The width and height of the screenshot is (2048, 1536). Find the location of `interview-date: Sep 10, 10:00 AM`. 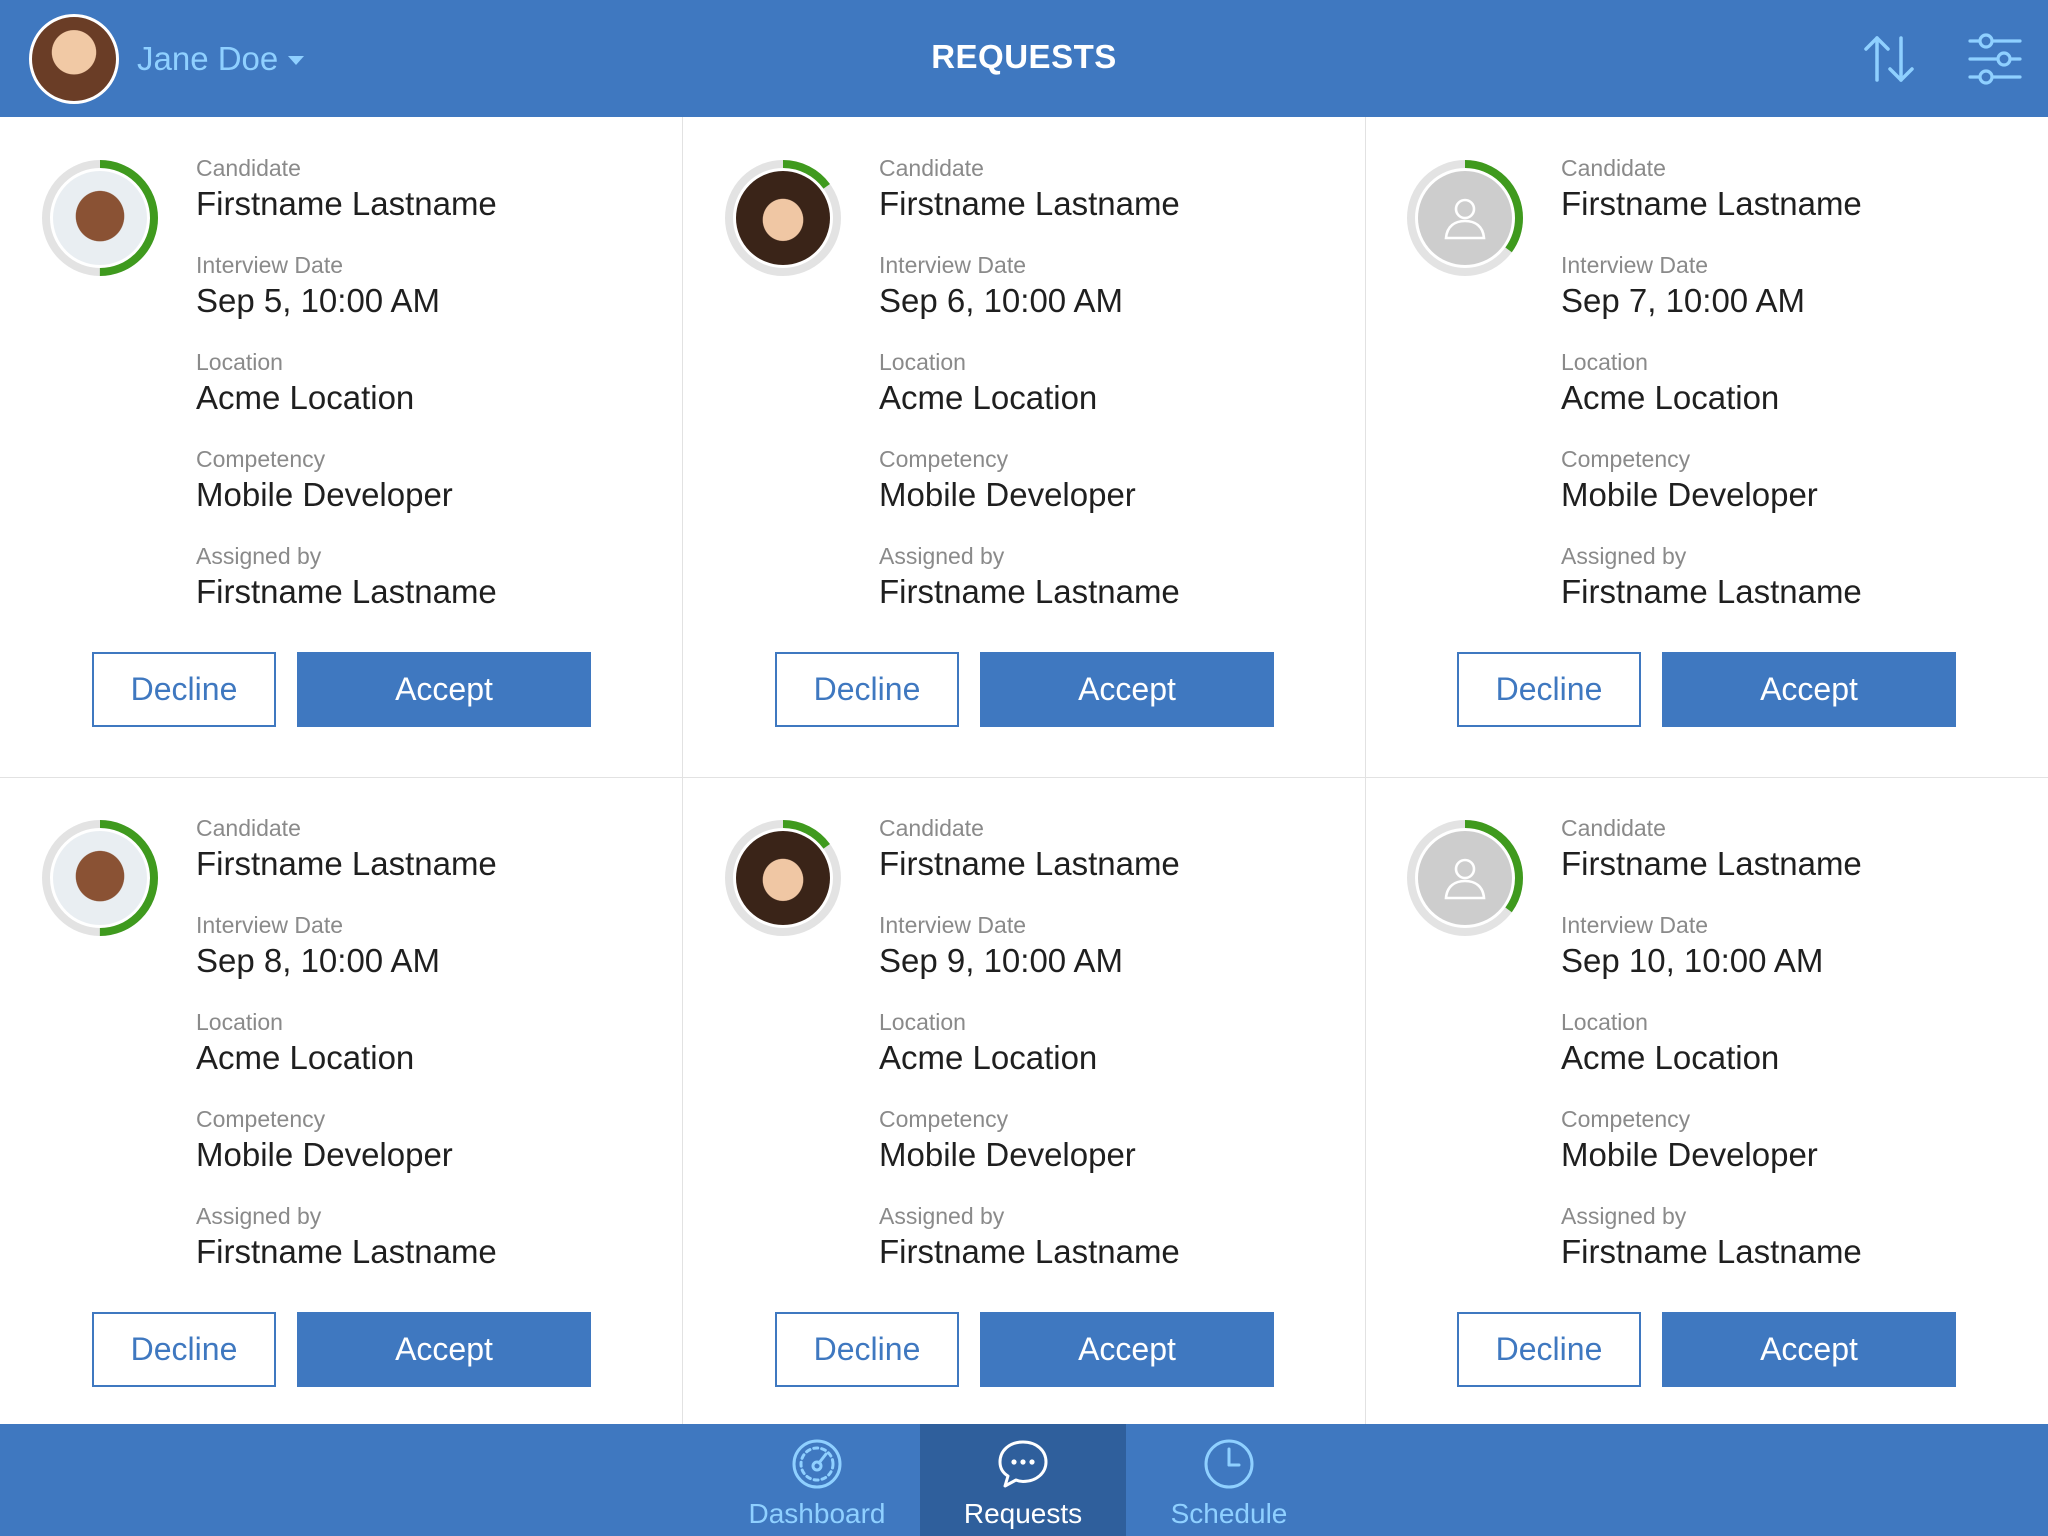

interview-date: Sep 10, 10:00 AM is located at coordinates (1692, 960).